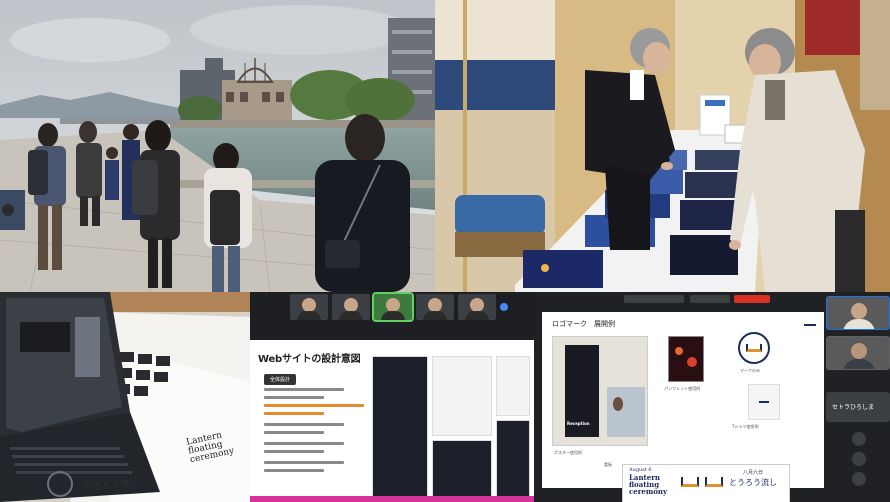 This screenshot has width=890, height=502. I want to click on participant-name: セトラひろしま, so click(853, 407).